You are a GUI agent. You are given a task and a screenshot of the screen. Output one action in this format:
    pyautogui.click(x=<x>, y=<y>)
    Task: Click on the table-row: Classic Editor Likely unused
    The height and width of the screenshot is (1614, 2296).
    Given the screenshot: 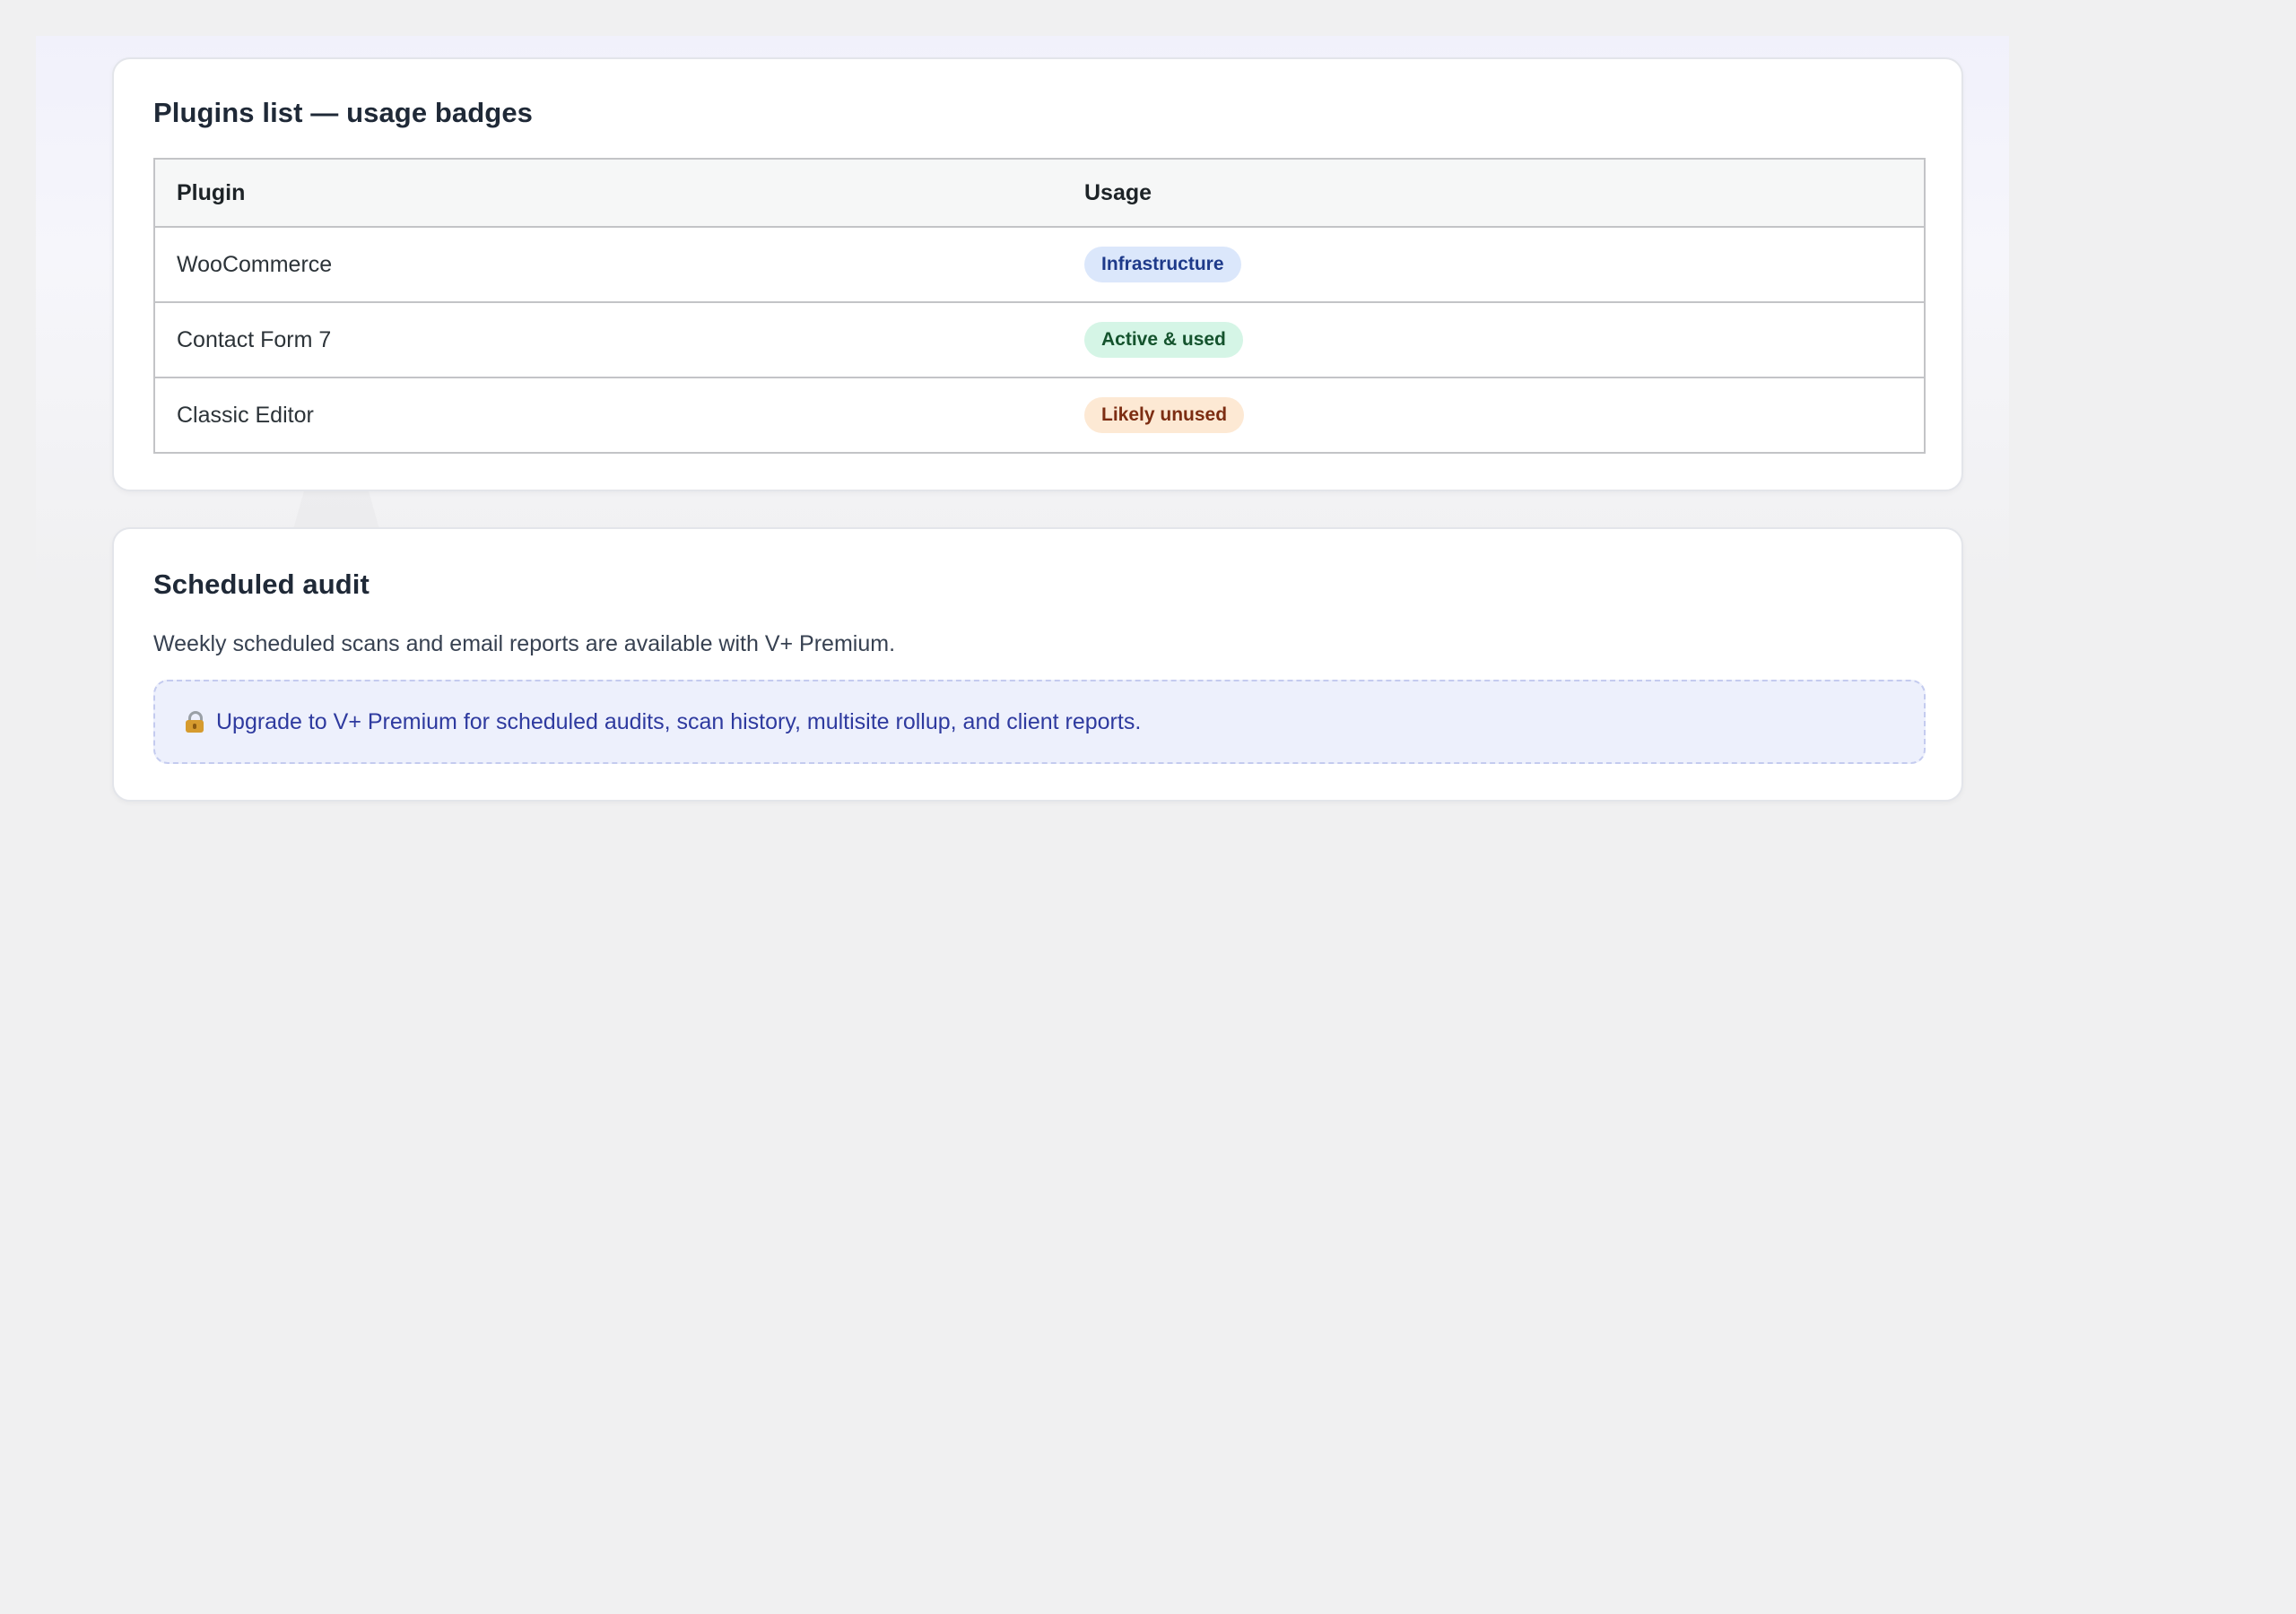 What is the action you would take?
    pyautogui.click(x=1039, y=415)
    